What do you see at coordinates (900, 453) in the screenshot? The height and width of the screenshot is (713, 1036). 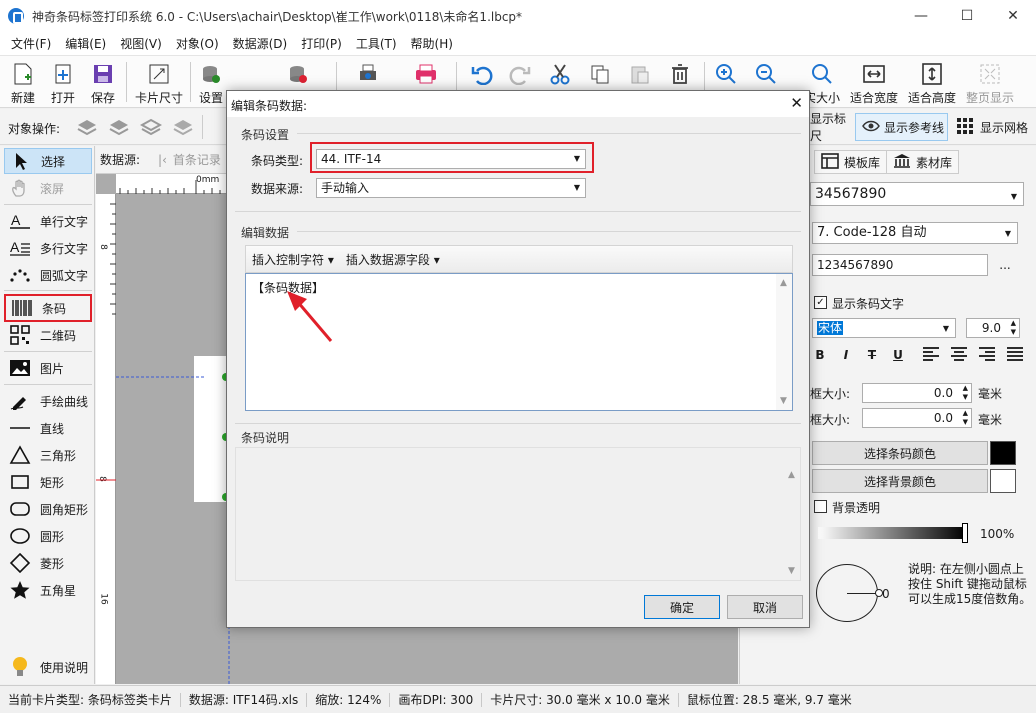 I see `barcode-color-button: 选择条码颜色` at bounding box center [900, 453].